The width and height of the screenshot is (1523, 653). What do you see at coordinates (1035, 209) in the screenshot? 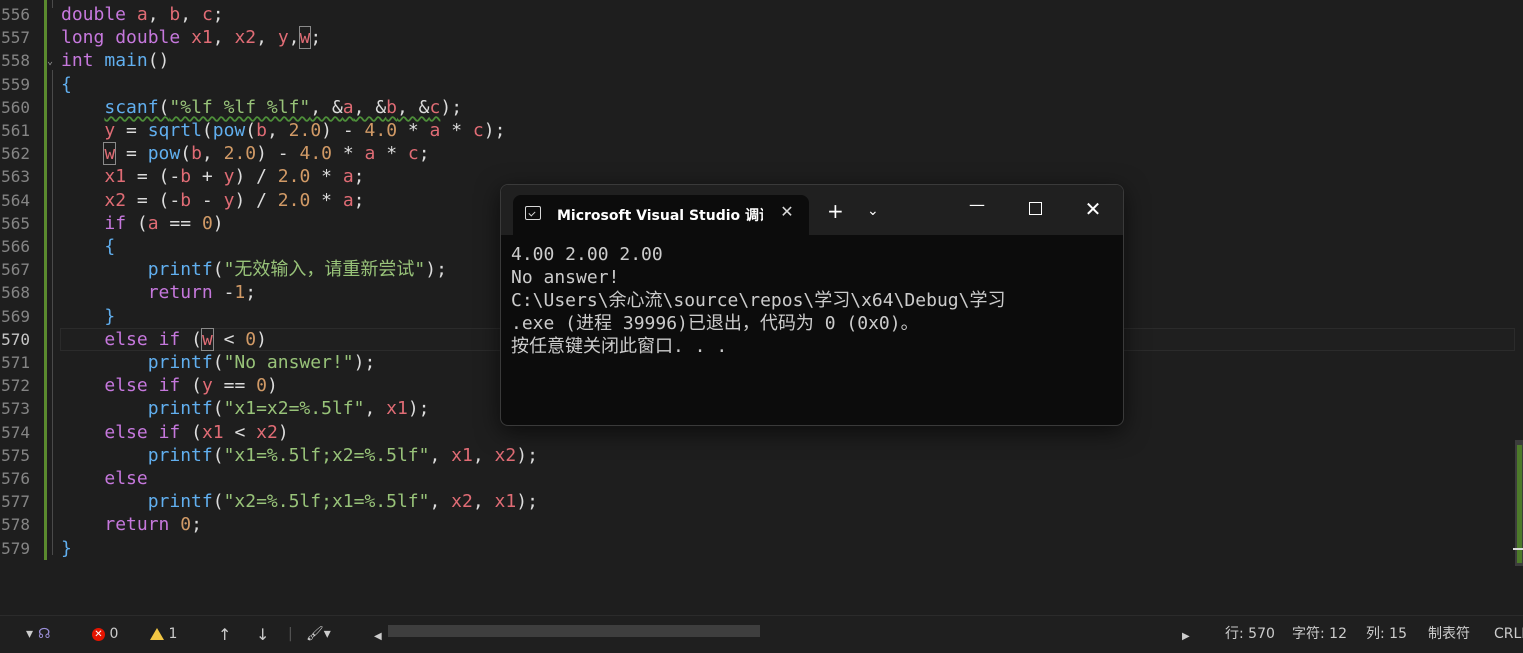
I see `maximize-button` at bounding box center [1035, 209].